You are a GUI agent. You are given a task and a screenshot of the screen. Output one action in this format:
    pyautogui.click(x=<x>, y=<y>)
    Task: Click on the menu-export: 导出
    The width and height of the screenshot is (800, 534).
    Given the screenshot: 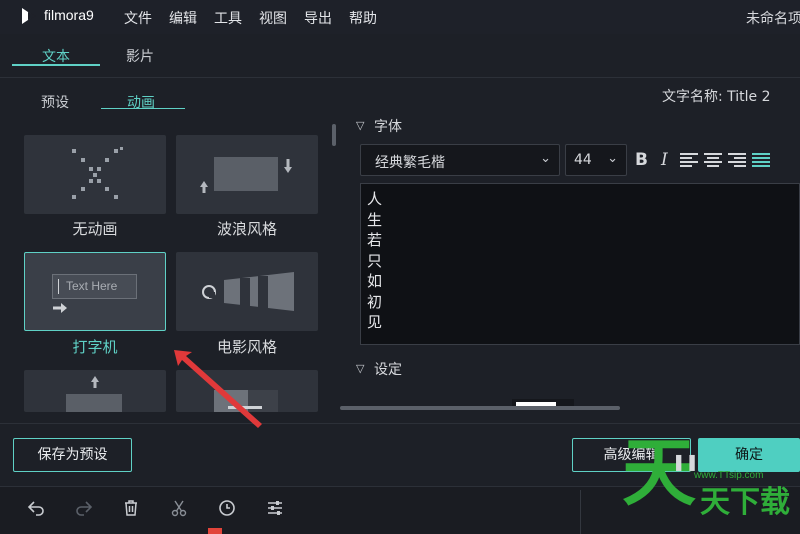 What is the action you would take?
    pyautogui.click(x=318, y=18)
    